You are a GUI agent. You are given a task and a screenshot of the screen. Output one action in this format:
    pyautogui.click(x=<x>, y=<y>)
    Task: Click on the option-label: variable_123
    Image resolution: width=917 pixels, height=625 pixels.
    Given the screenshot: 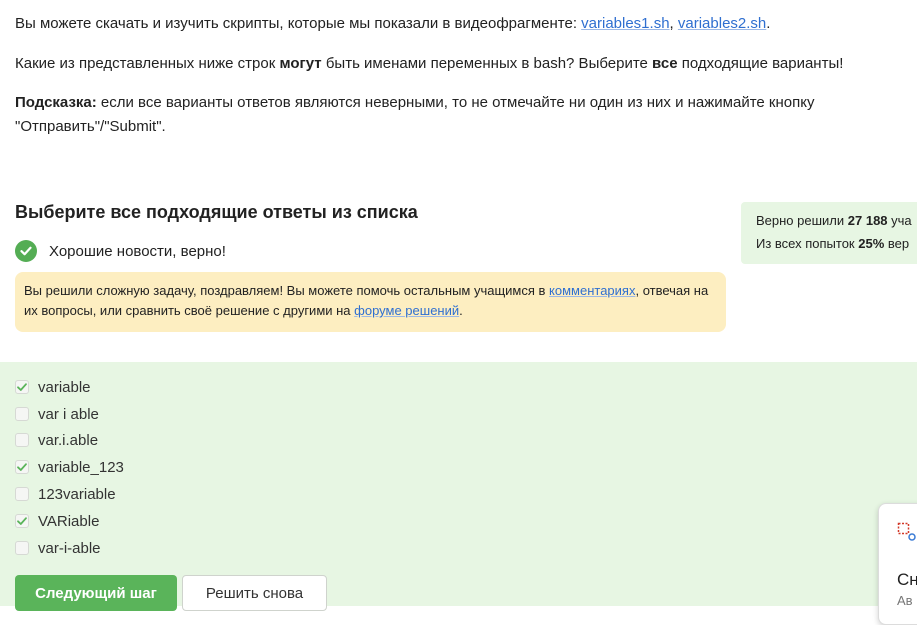 What is the action you would take?
    pyautogui.click(x=81, y=467)
    